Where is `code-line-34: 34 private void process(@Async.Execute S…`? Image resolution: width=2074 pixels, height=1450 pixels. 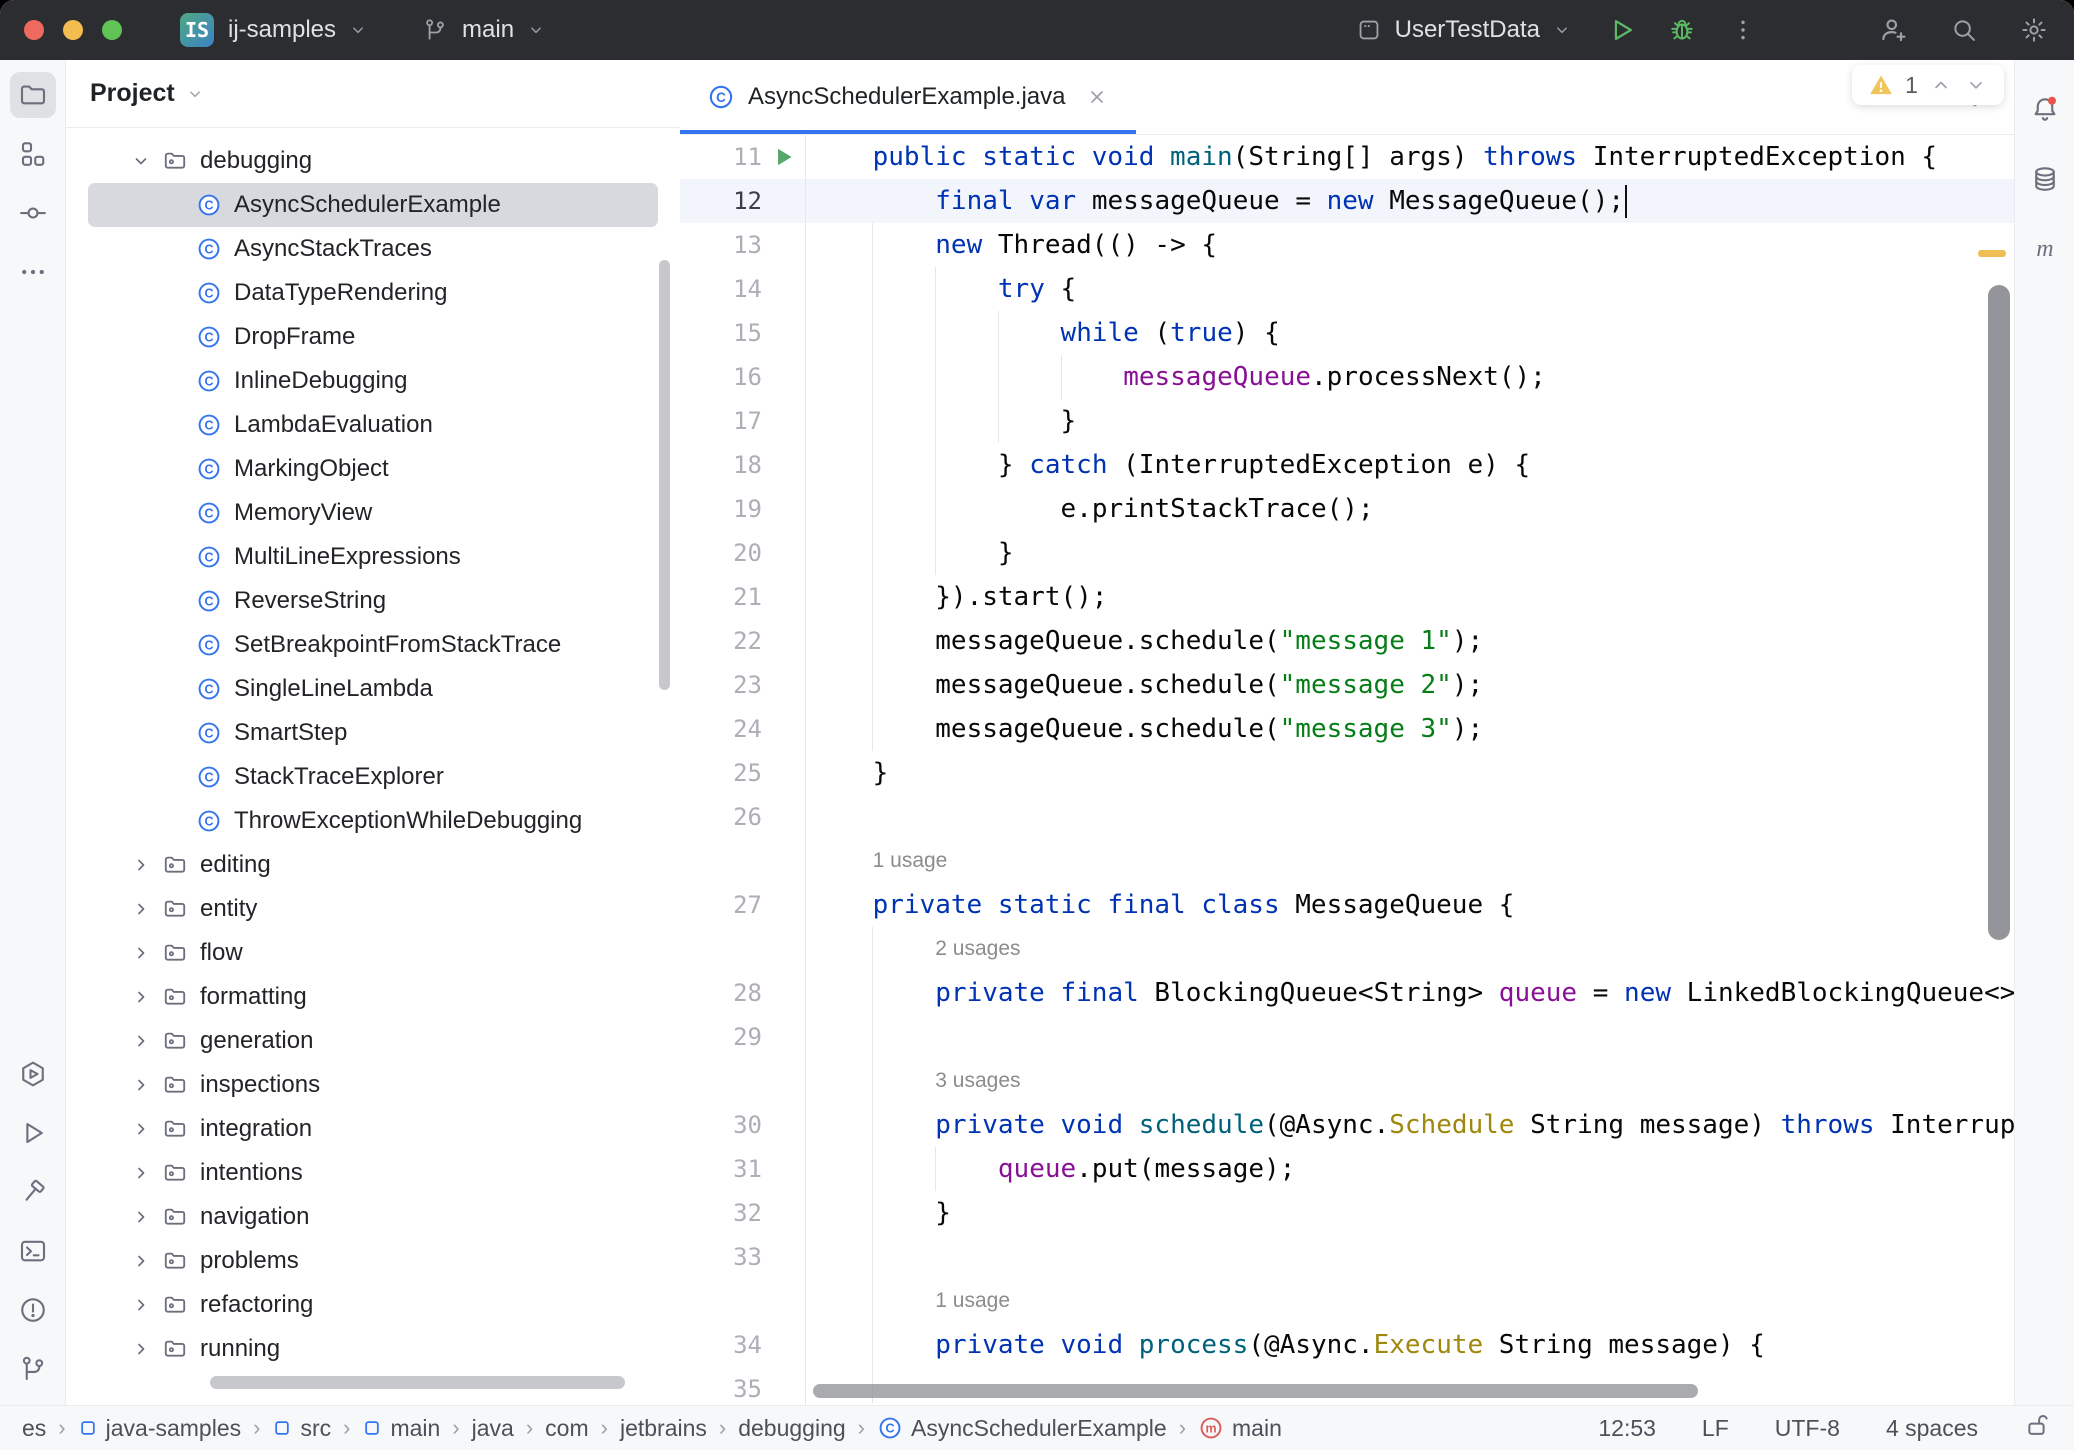 code-line-34: 34 private void process(@Async.Execute S… is located at coordinates (1347, 1345).